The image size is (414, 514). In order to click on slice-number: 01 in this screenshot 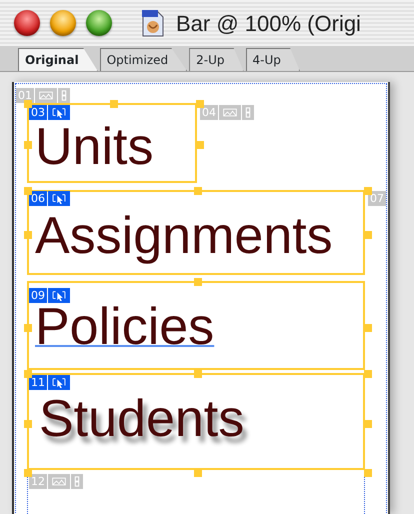, I will do `click(25, 95)`.